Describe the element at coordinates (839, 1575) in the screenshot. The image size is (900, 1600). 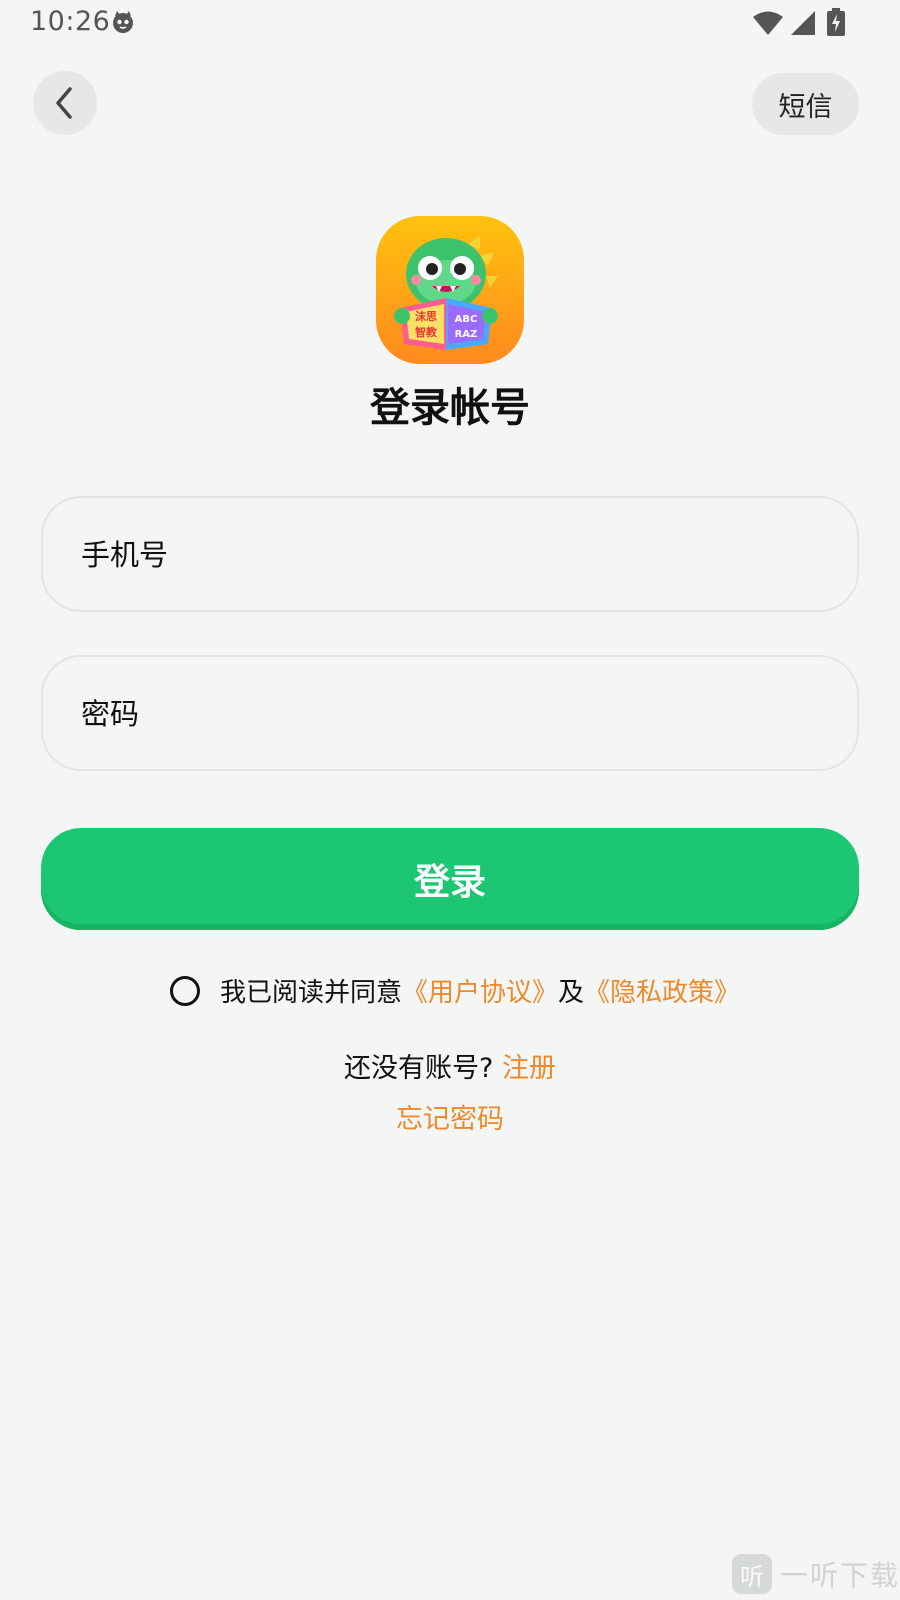
I see `watermark-text: 一听下载` at that location.